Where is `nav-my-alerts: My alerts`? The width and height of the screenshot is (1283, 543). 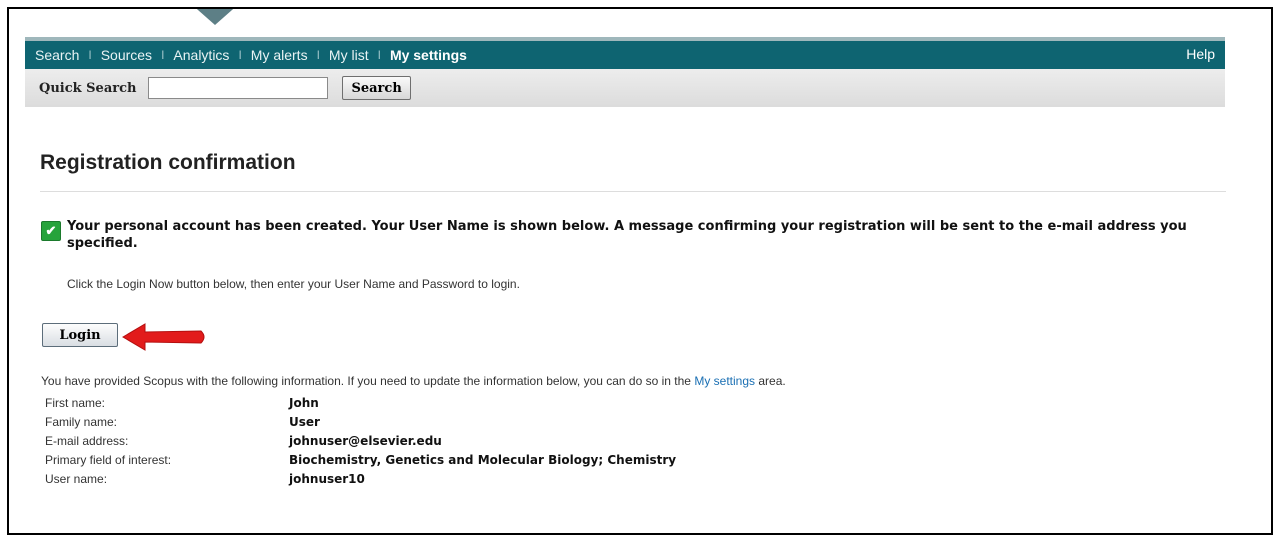 nav-my-alerts: My alerts is located at coordinates (279, 55).